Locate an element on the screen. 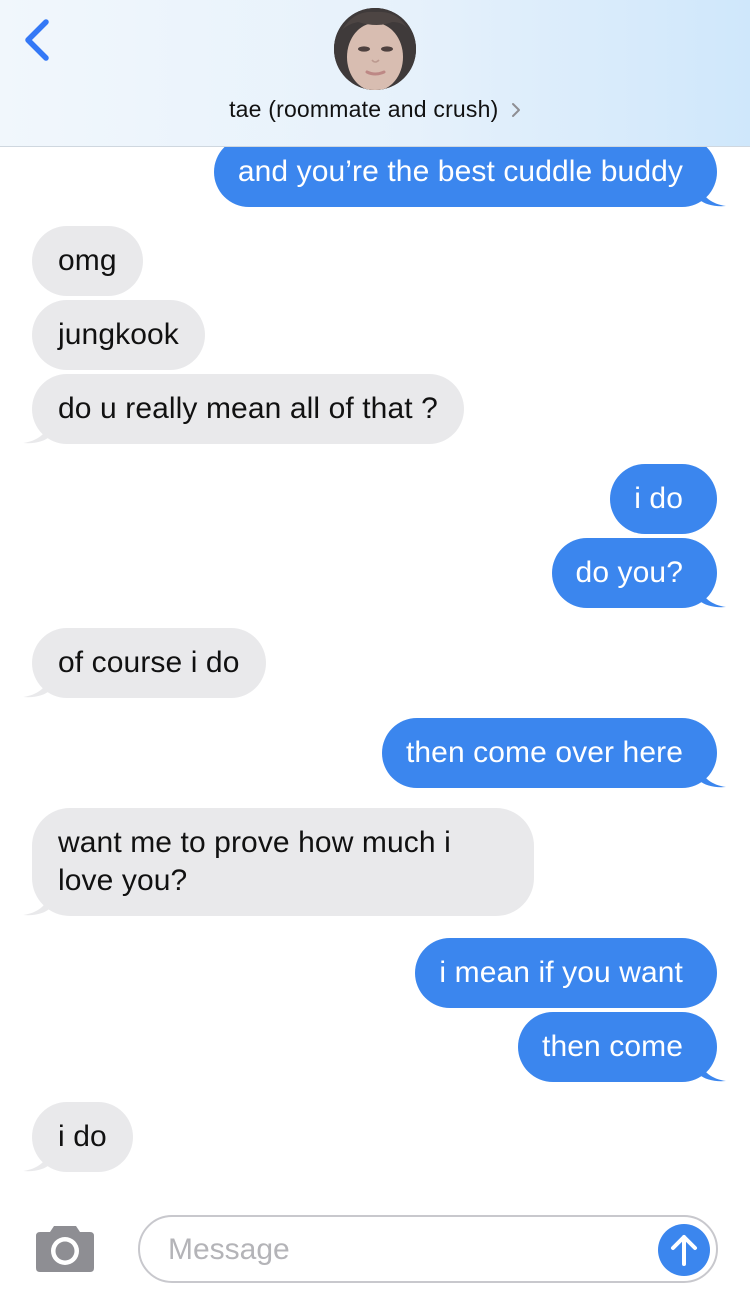  message-text: and you’re the best cuddle buddy is located at coordinates (460, 171).